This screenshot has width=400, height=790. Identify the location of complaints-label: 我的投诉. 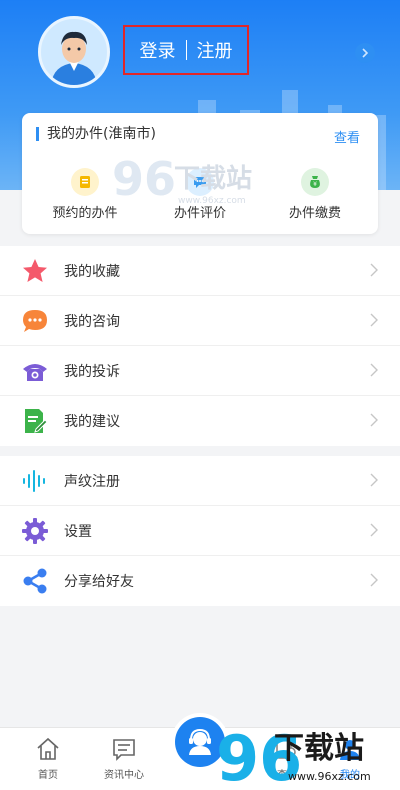
(92, 371).